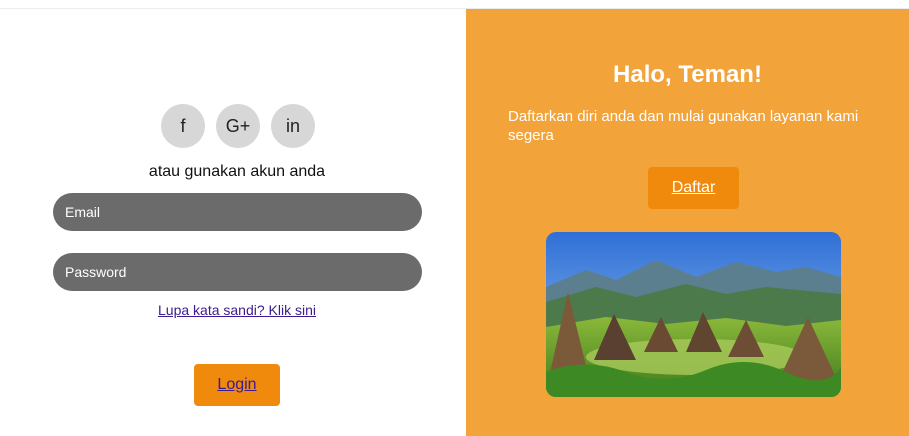 This screenshot has height=436, width=909. I want to click on password-input, so click(237, 272).